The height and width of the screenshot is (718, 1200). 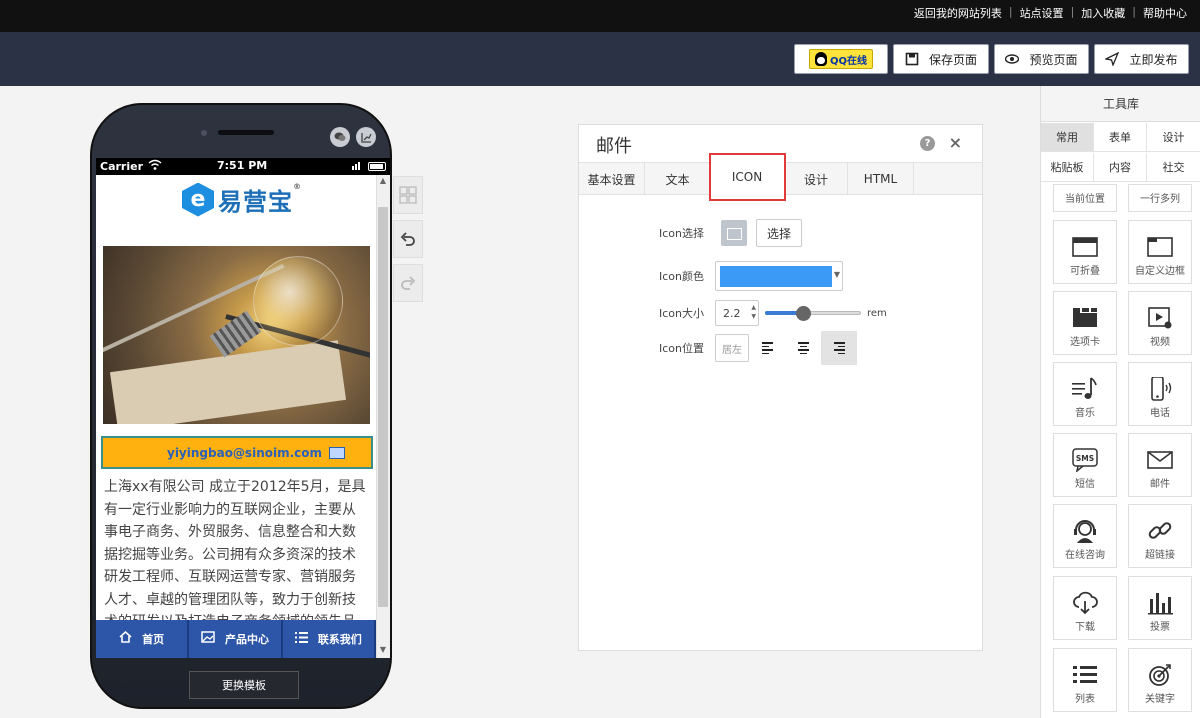 I want to click on icon-size-stepper: 2.2 ▲ ▼, so click(x=737, y=313).